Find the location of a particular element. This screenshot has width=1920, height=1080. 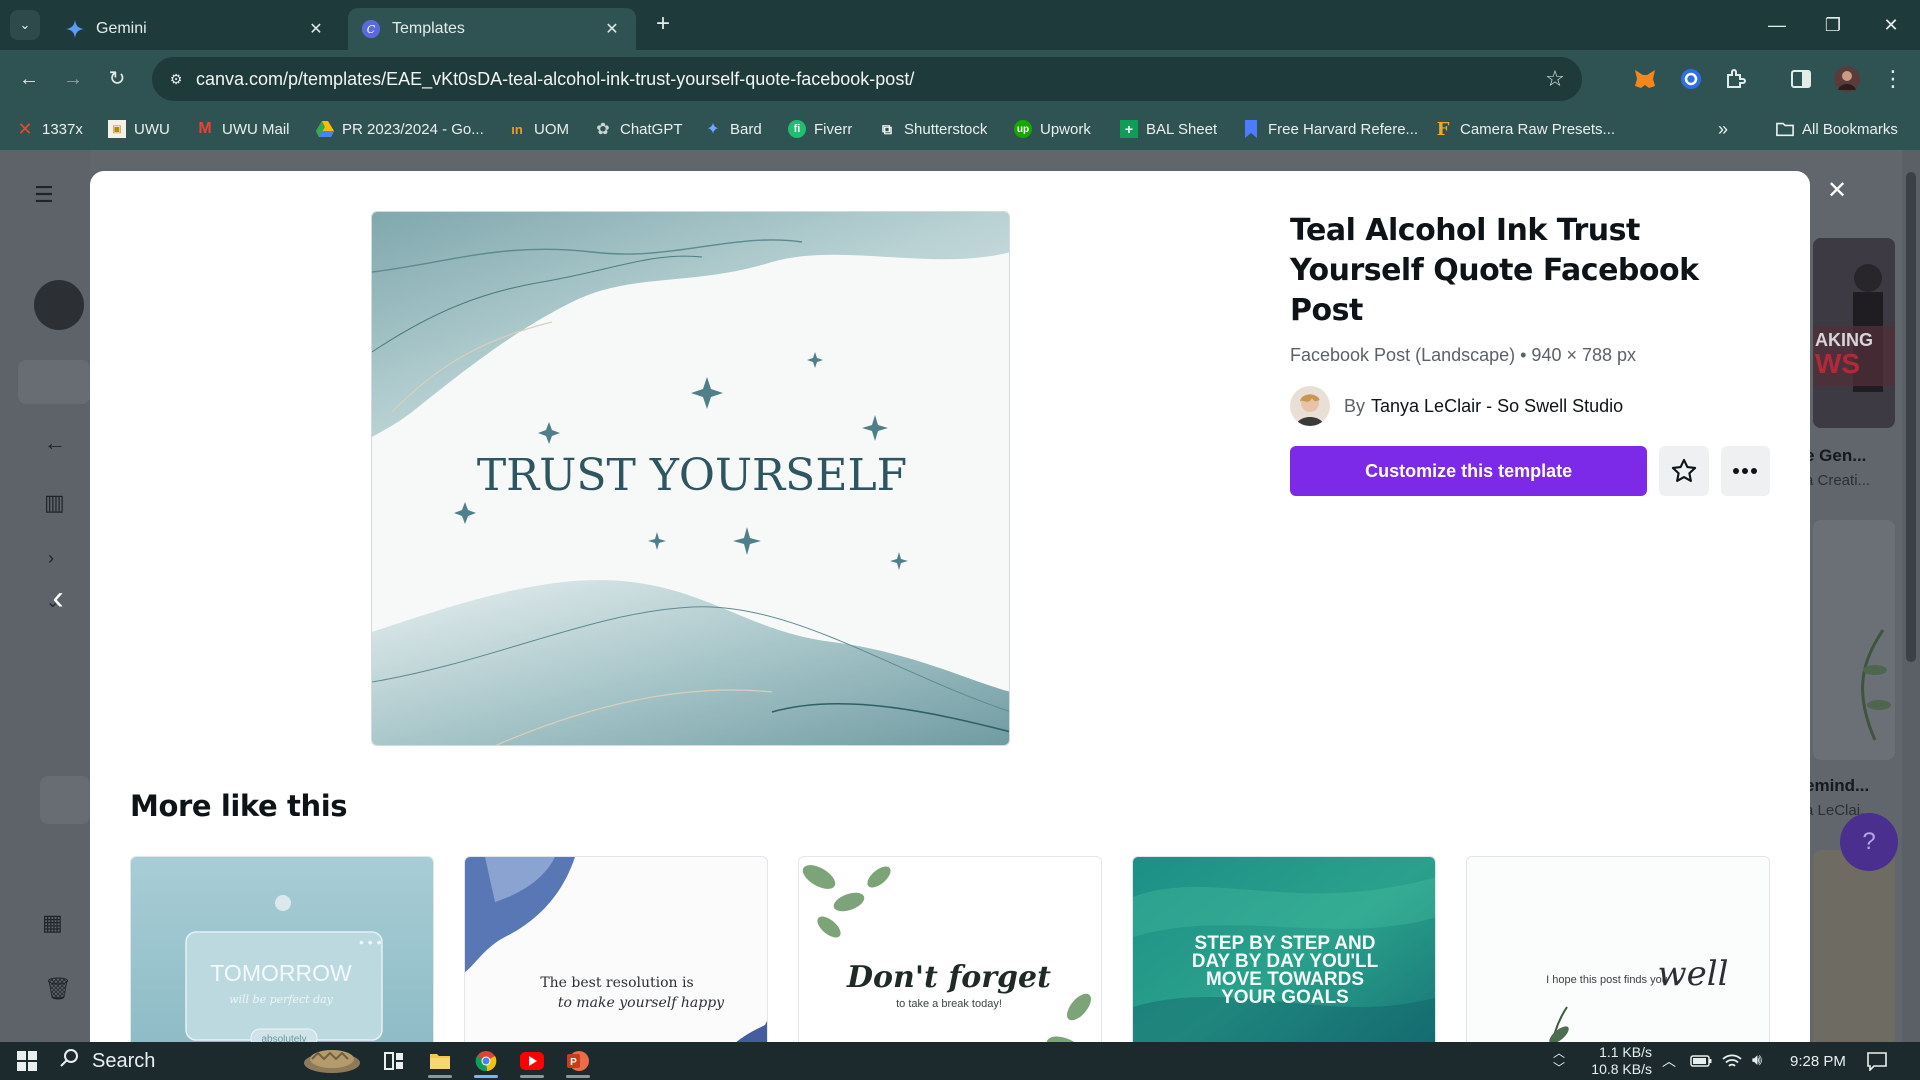

bookmark-bal-sheet: + BAL Sheet is located at coordinates (1168, 129).